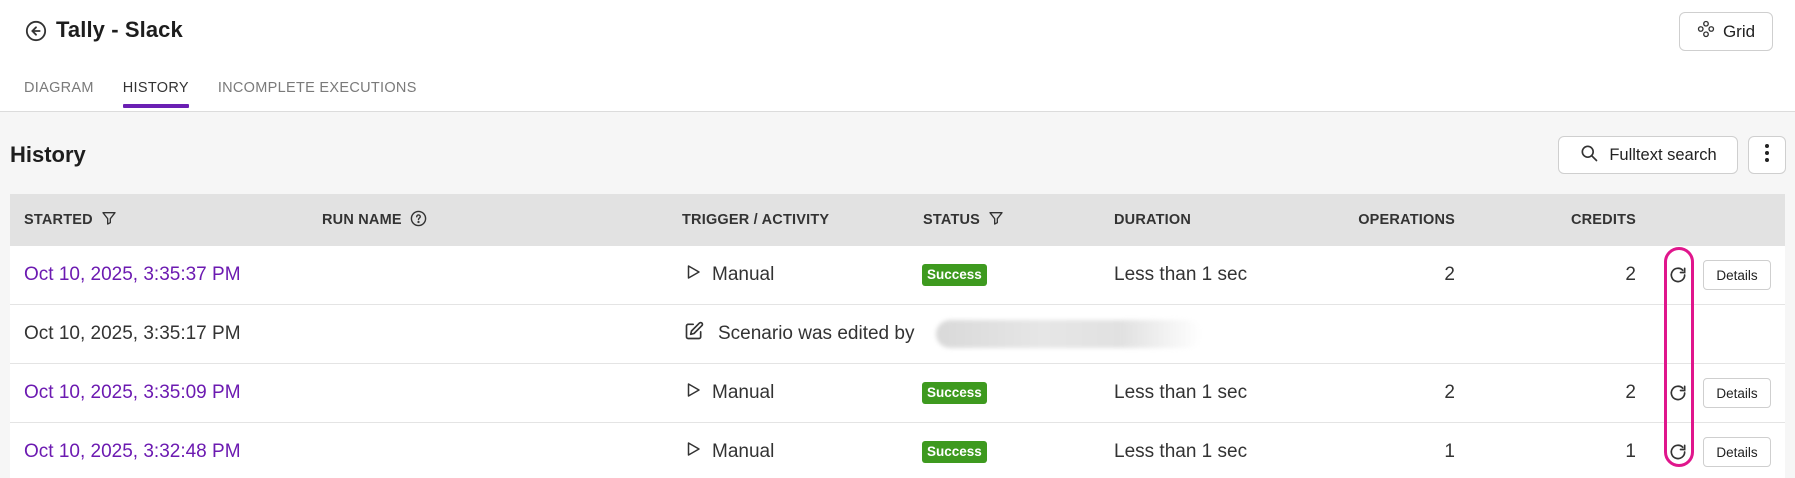  I want to click on grid-icon, so click(1706, 31).